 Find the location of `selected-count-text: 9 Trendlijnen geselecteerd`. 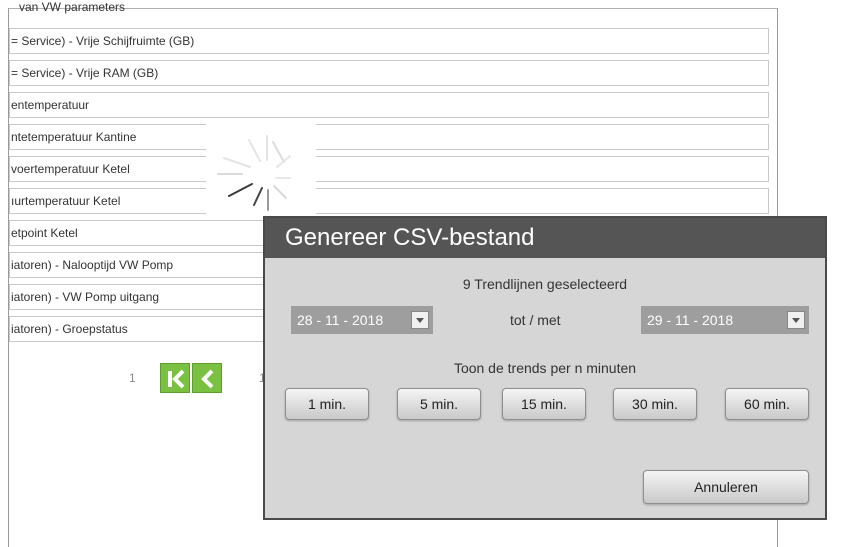

selected-count-text: 9 Trendlijnen geselecteerd is located at coordinates (545, 284).